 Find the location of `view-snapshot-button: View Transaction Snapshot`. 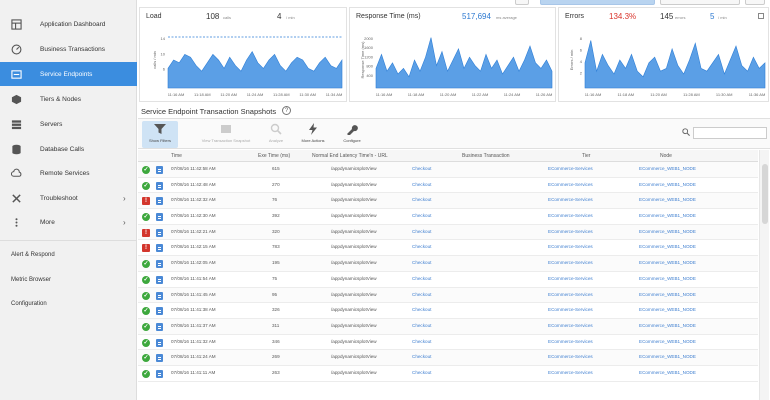

view-snapshot-button: View Transaction Snapshot is located at coordinates (226, 134).